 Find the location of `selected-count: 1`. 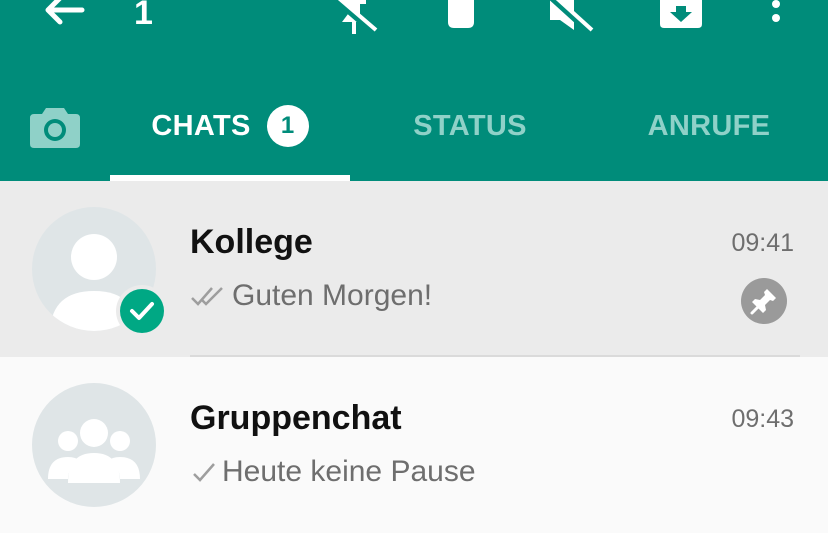

selected-count: 1 is located at coordinates (143, 16).